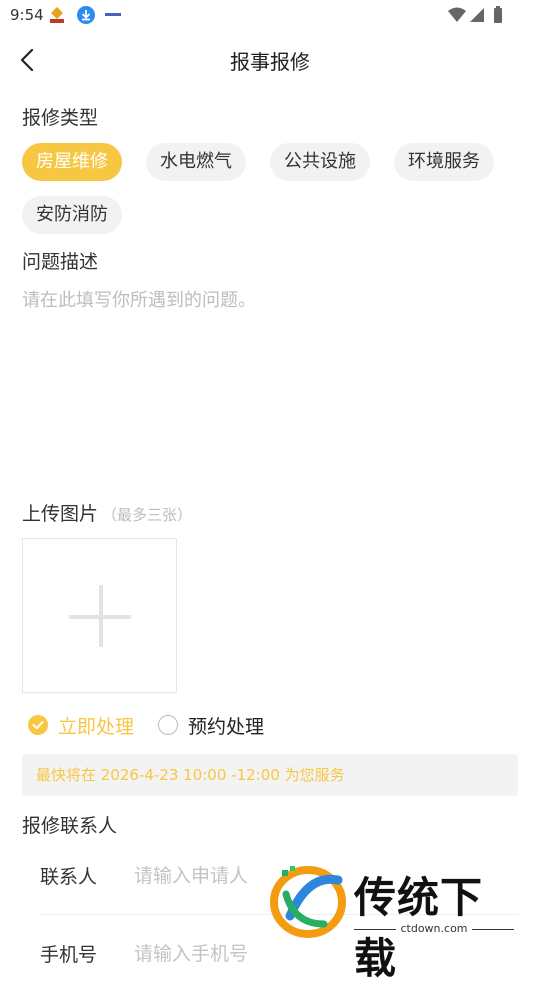 Image resolution: width=540 pixels, height=986 pixels. Describe the element at coordinates (69, 877) in the screenshot. I see `contact-name-label: 联系人` at that location.